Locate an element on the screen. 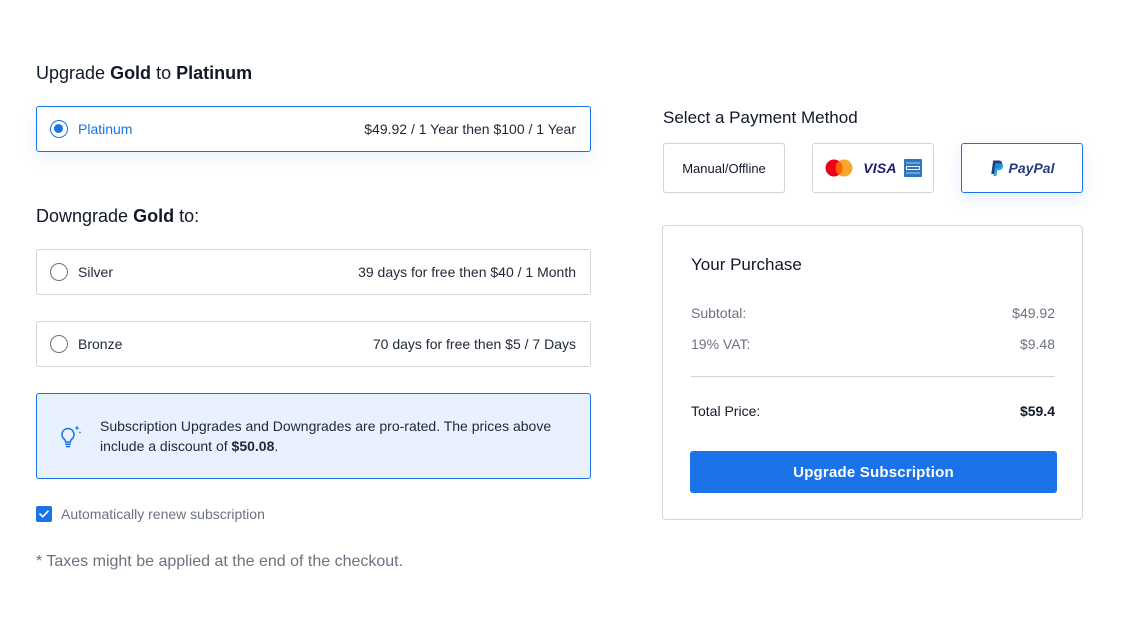 This screenshot has width=1136, height=620. plan-option-bronze: Bronze 70 days for free then $5 / 7 Days is located at coordinates (313, 344).